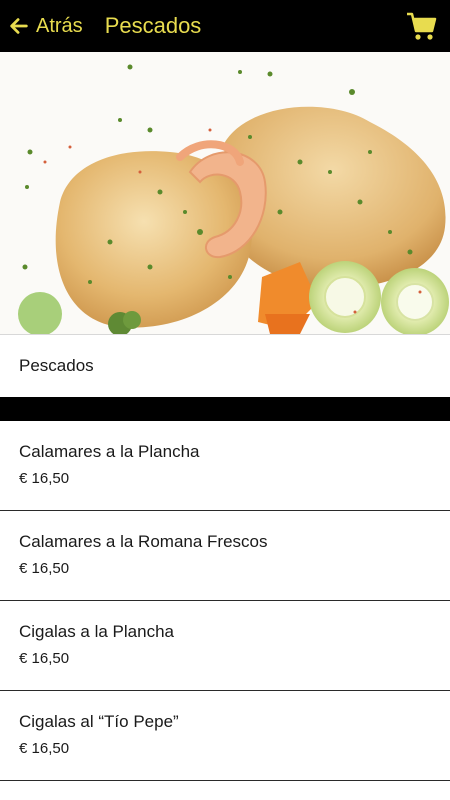 The width and height of the screenshot is (450, 800). I want to click on back-button: Atrás, so click(45, 26).